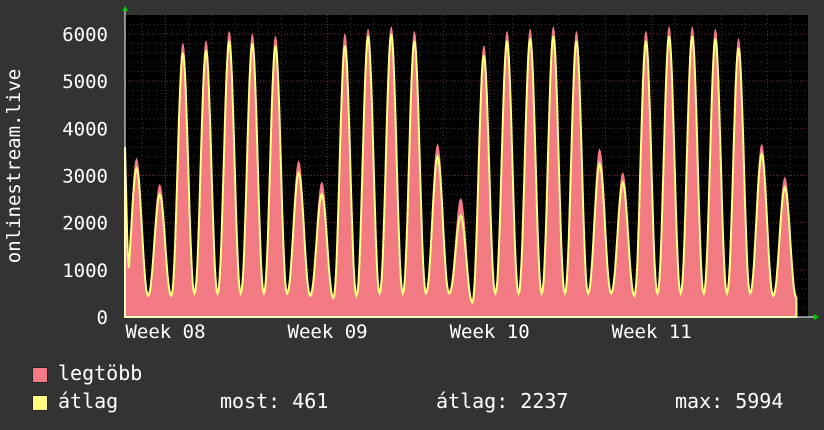 This screenshot has height=430, width=824. Describe the element at coordinates (652, 332) in the screenshot. I see `x-tick-label: Week 11` at that location.